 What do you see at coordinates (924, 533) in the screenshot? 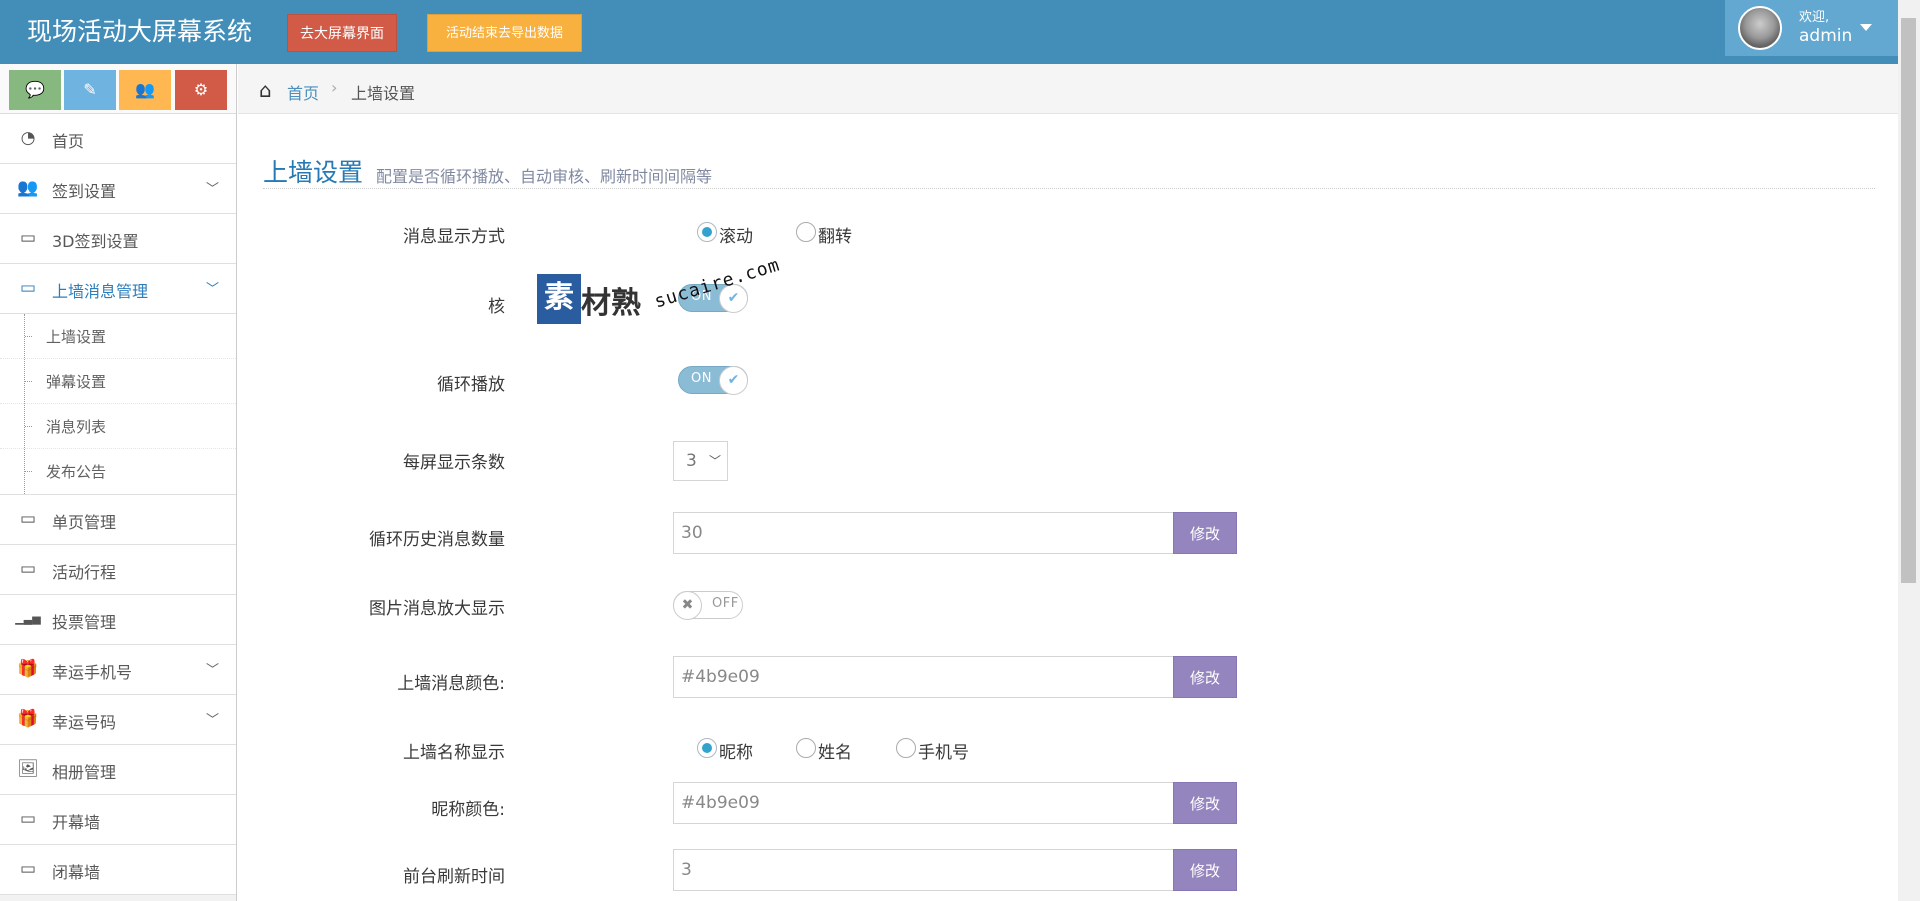
I see `history-count-input: 30` at bounding box center [924, 533].